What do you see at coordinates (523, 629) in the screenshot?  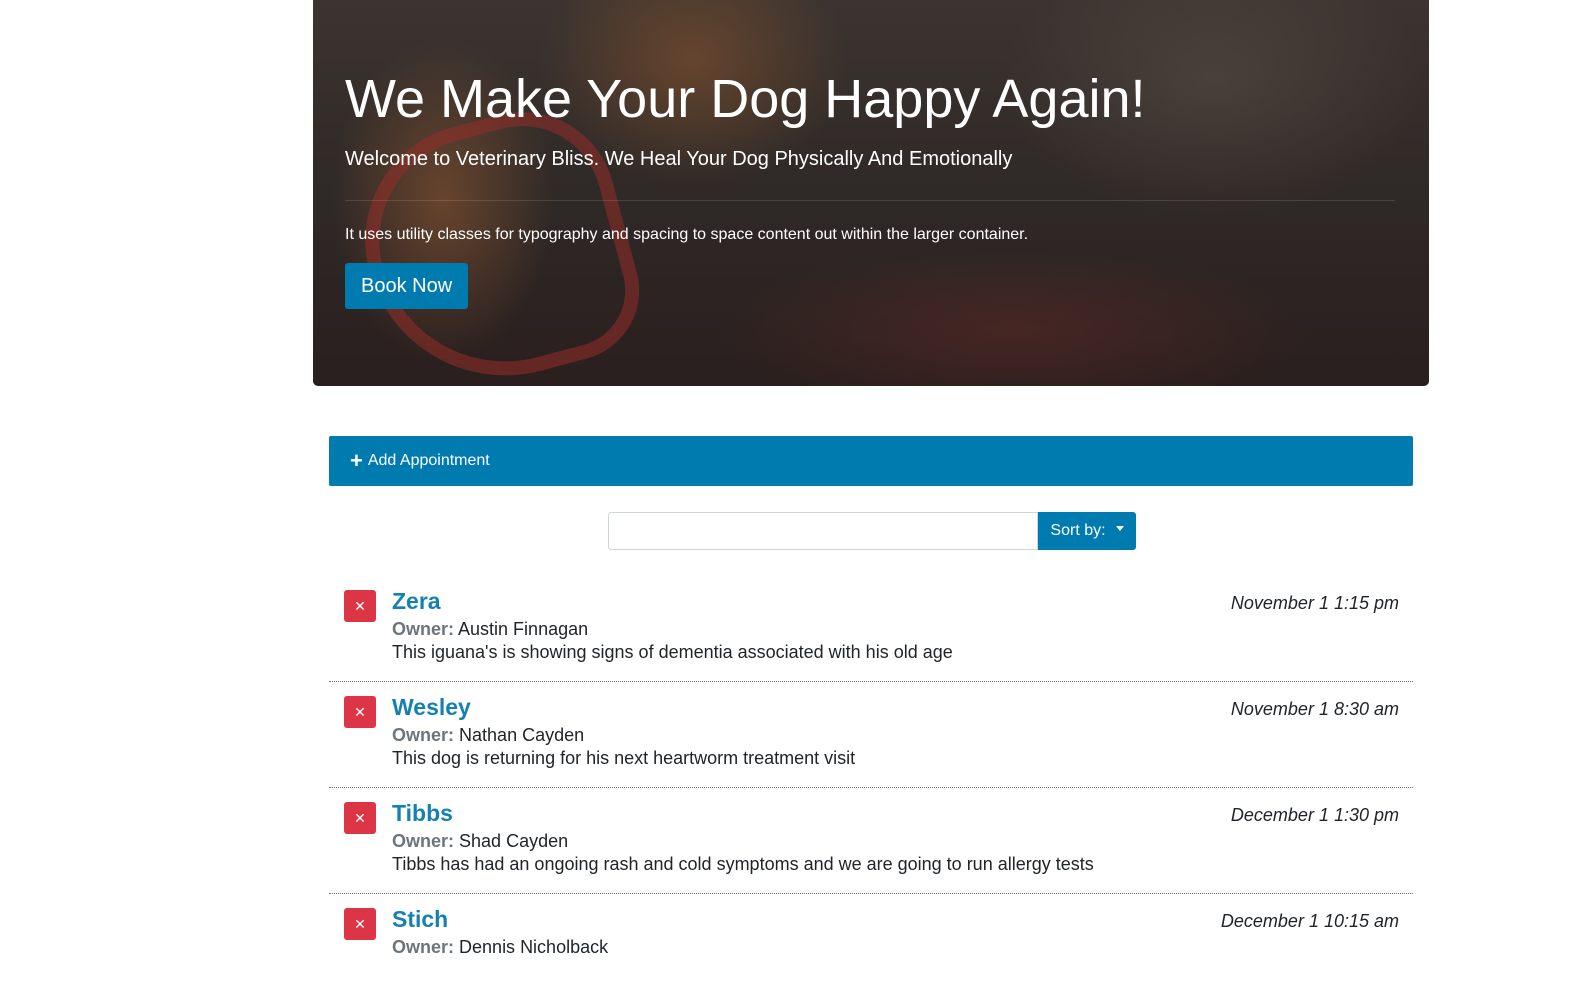 I see `owner-name: Austin Finnagan` at bounding box center [523, 629].